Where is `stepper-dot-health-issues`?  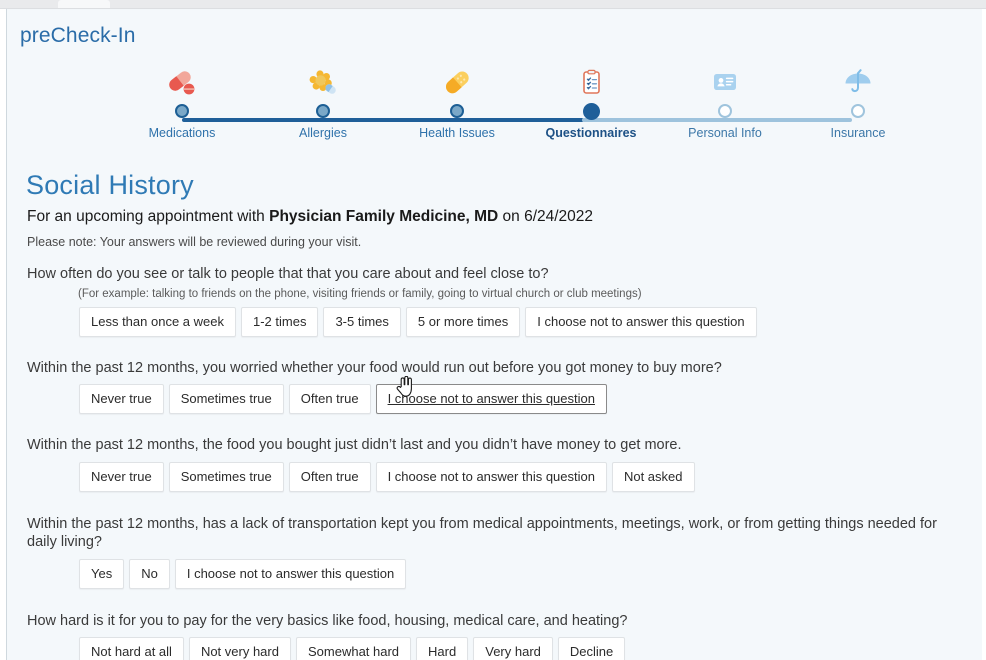
stepper-dot-health-issues is located at coordinates (457, 111).